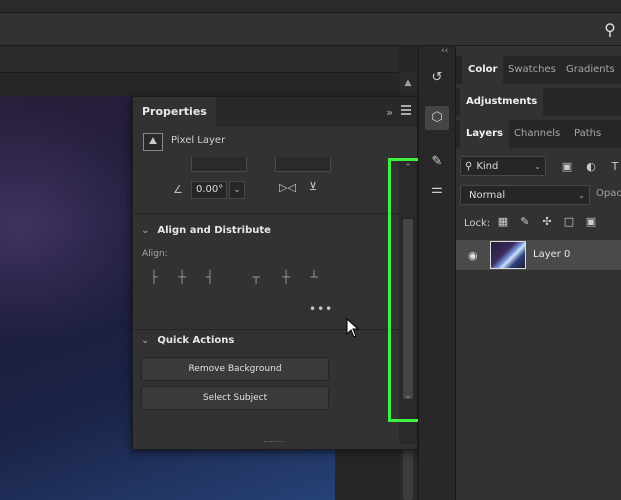  I want to click on tab-channels: Channels, so click(537, 134).